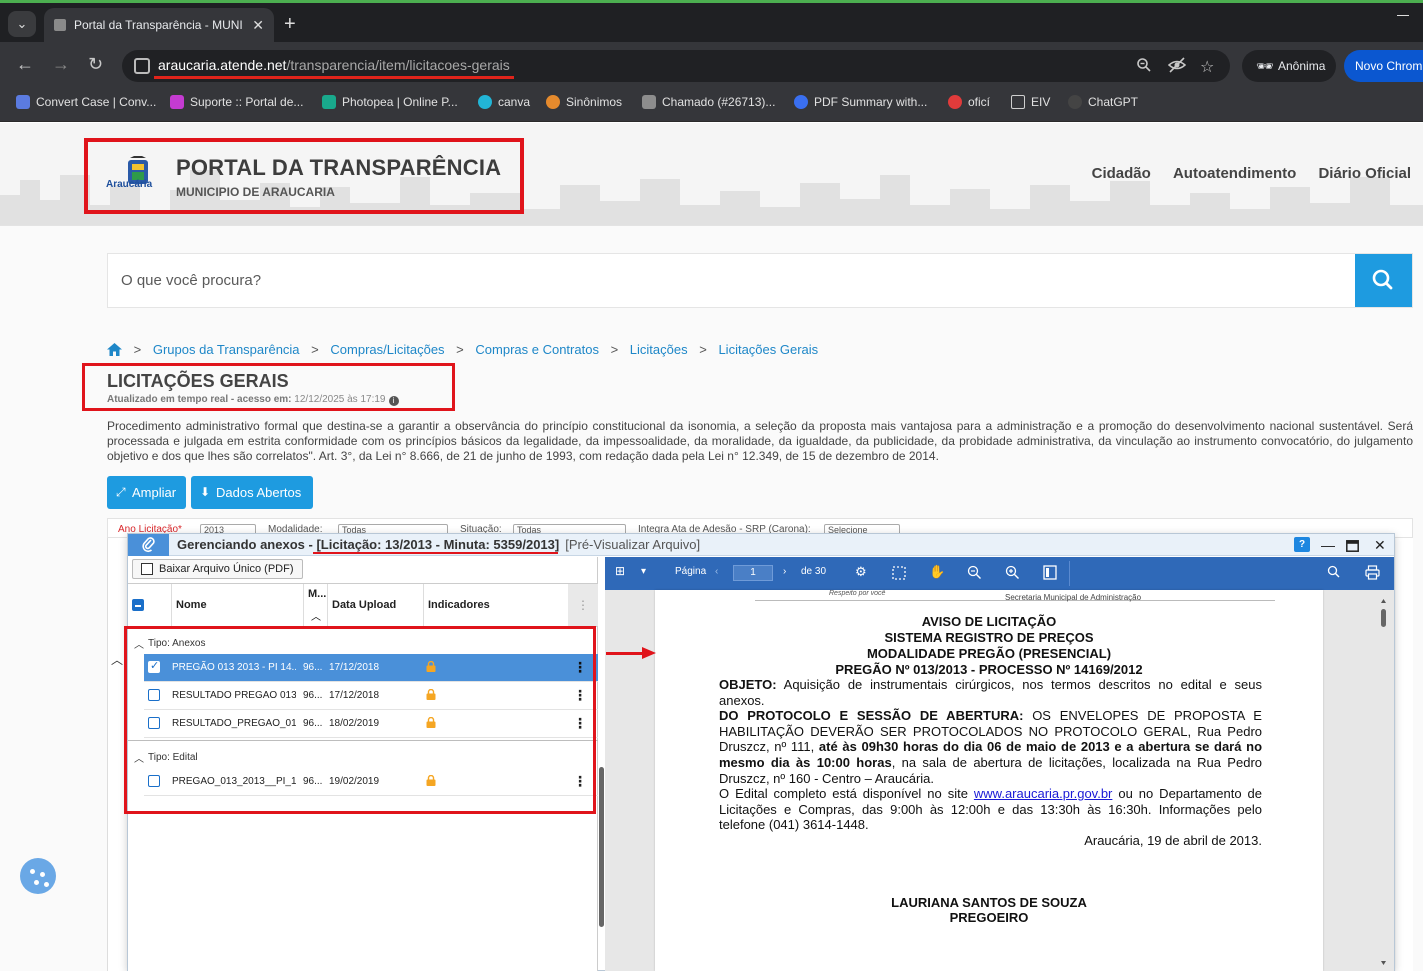  What do you see at coordinates (633, 544) in the screenshot?
I see `dialog-subtitle: [Pré-Visualizar Arquivo]` at bounding box center [633, 544].